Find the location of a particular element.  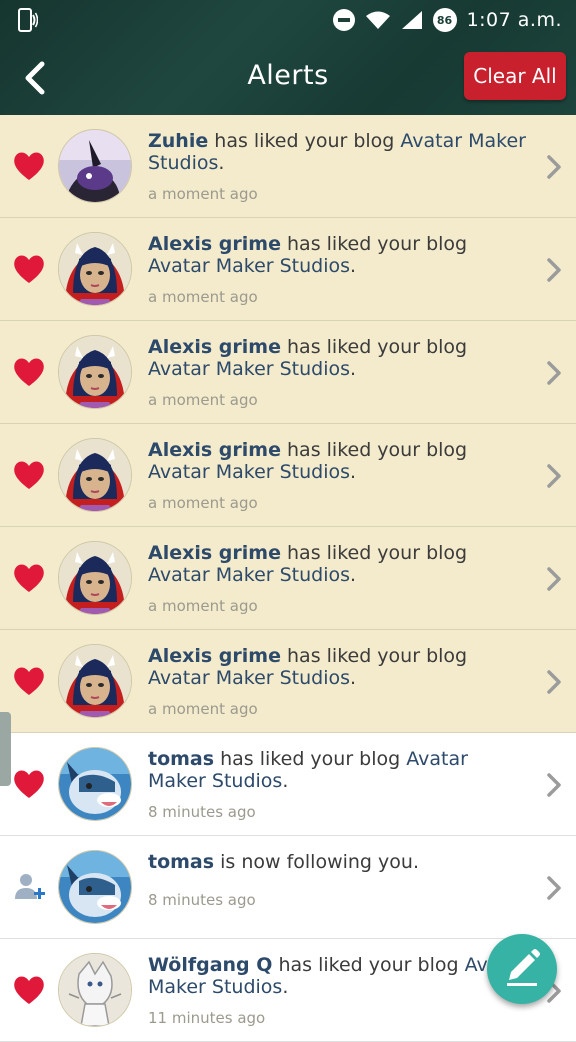

clear-all-button: Clear All is located at coordinates (515, 76).